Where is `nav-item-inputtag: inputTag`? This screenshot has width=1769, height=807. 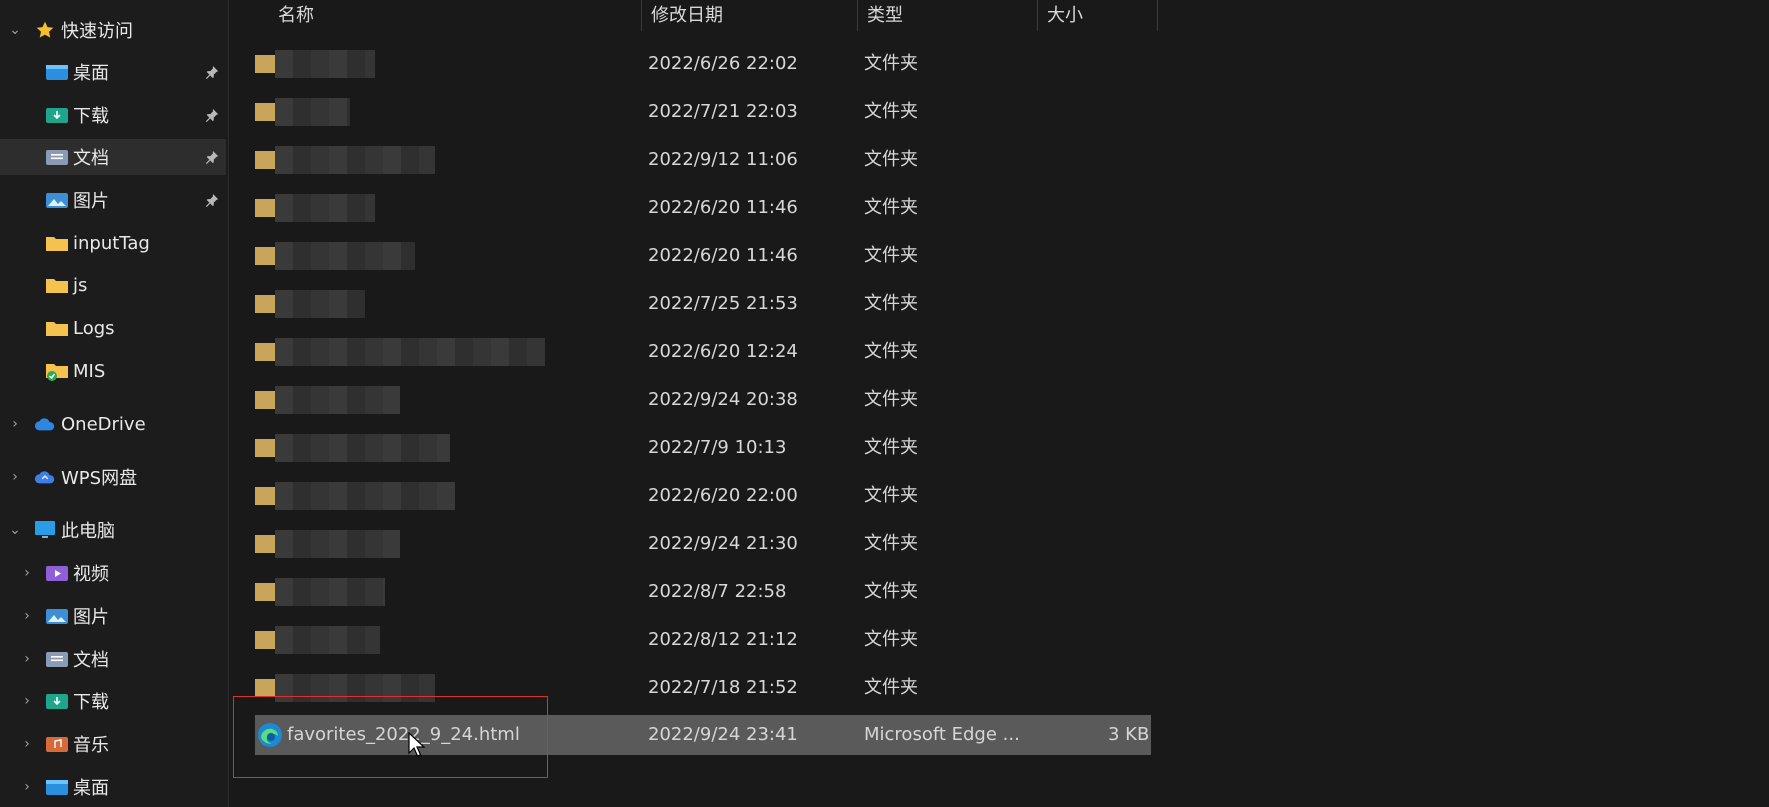
nav-item-inputtag: inputTag is located at coordinates (113, 243).